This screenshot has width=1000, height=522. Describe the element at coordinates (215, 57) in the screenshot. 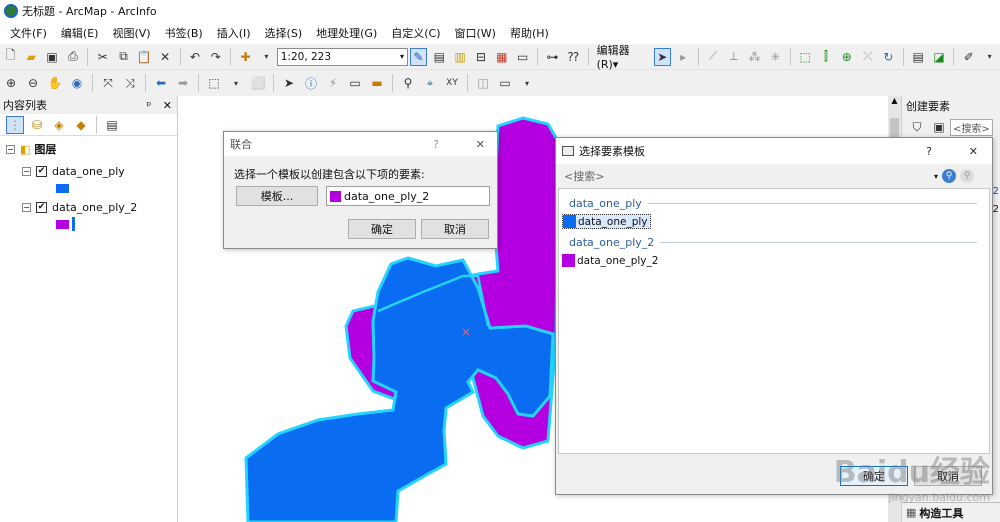

I see `redo-icon: ↷` at that location.